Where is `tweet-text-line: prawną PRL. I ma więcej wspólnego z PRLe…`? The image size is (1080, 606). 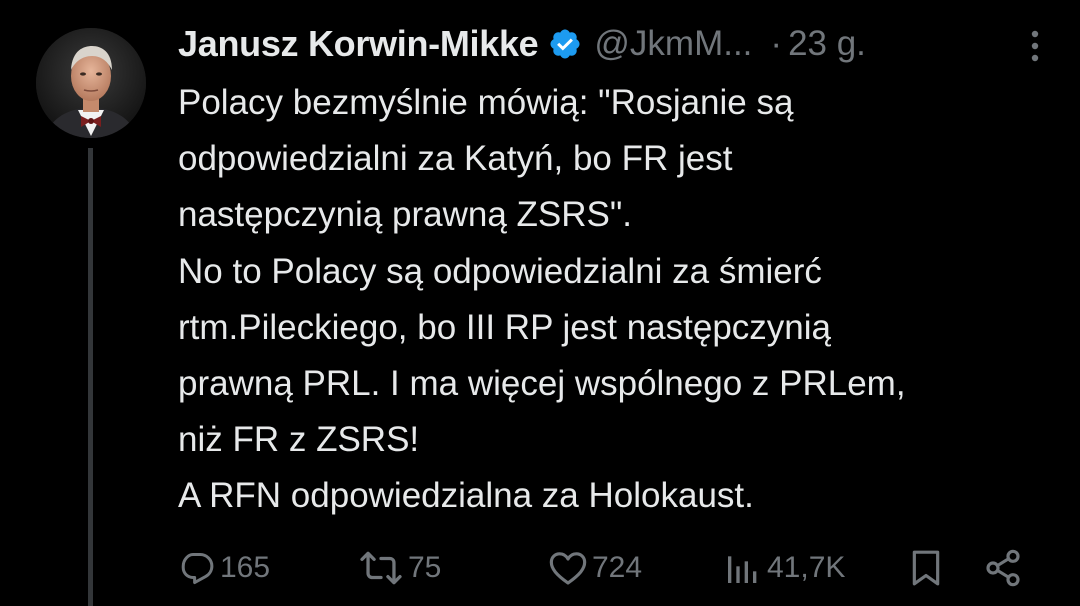 tweet-text-line: prawną PRL. I ma więcej wspólnego z PRLe… is located at coordinates (542, 384).